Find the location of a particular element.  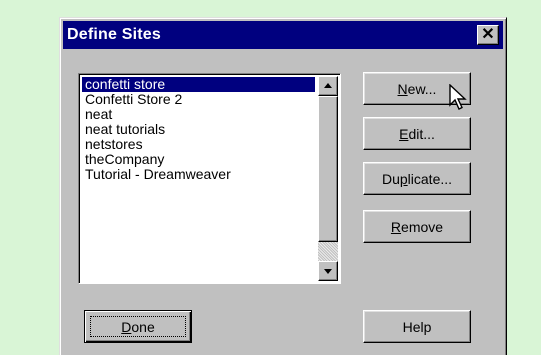

site-list-item: neat tutorials is located at coordinates (198, 129).